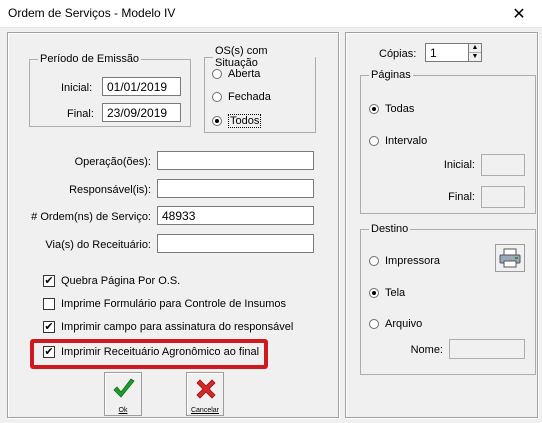  What do you see at coordinates (235, 243) in the screenshot?
I see `via-receituario-input` at bounding box center [235, 243].